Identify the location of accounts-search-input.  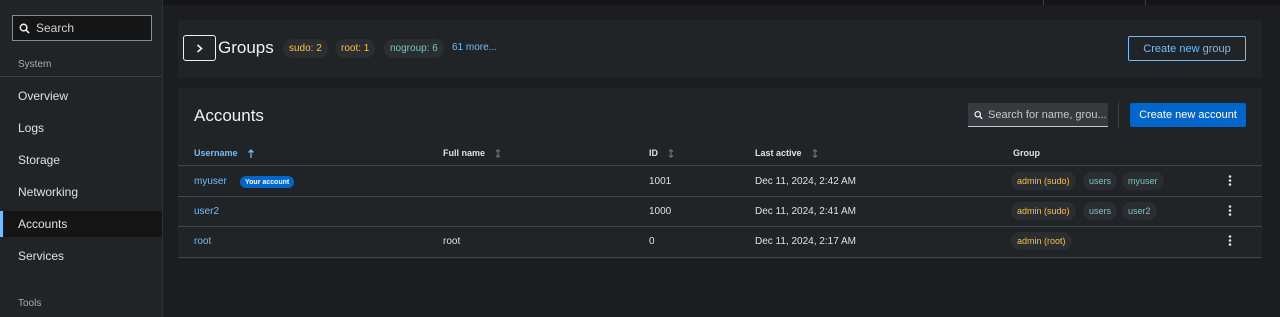
(1048, 114).